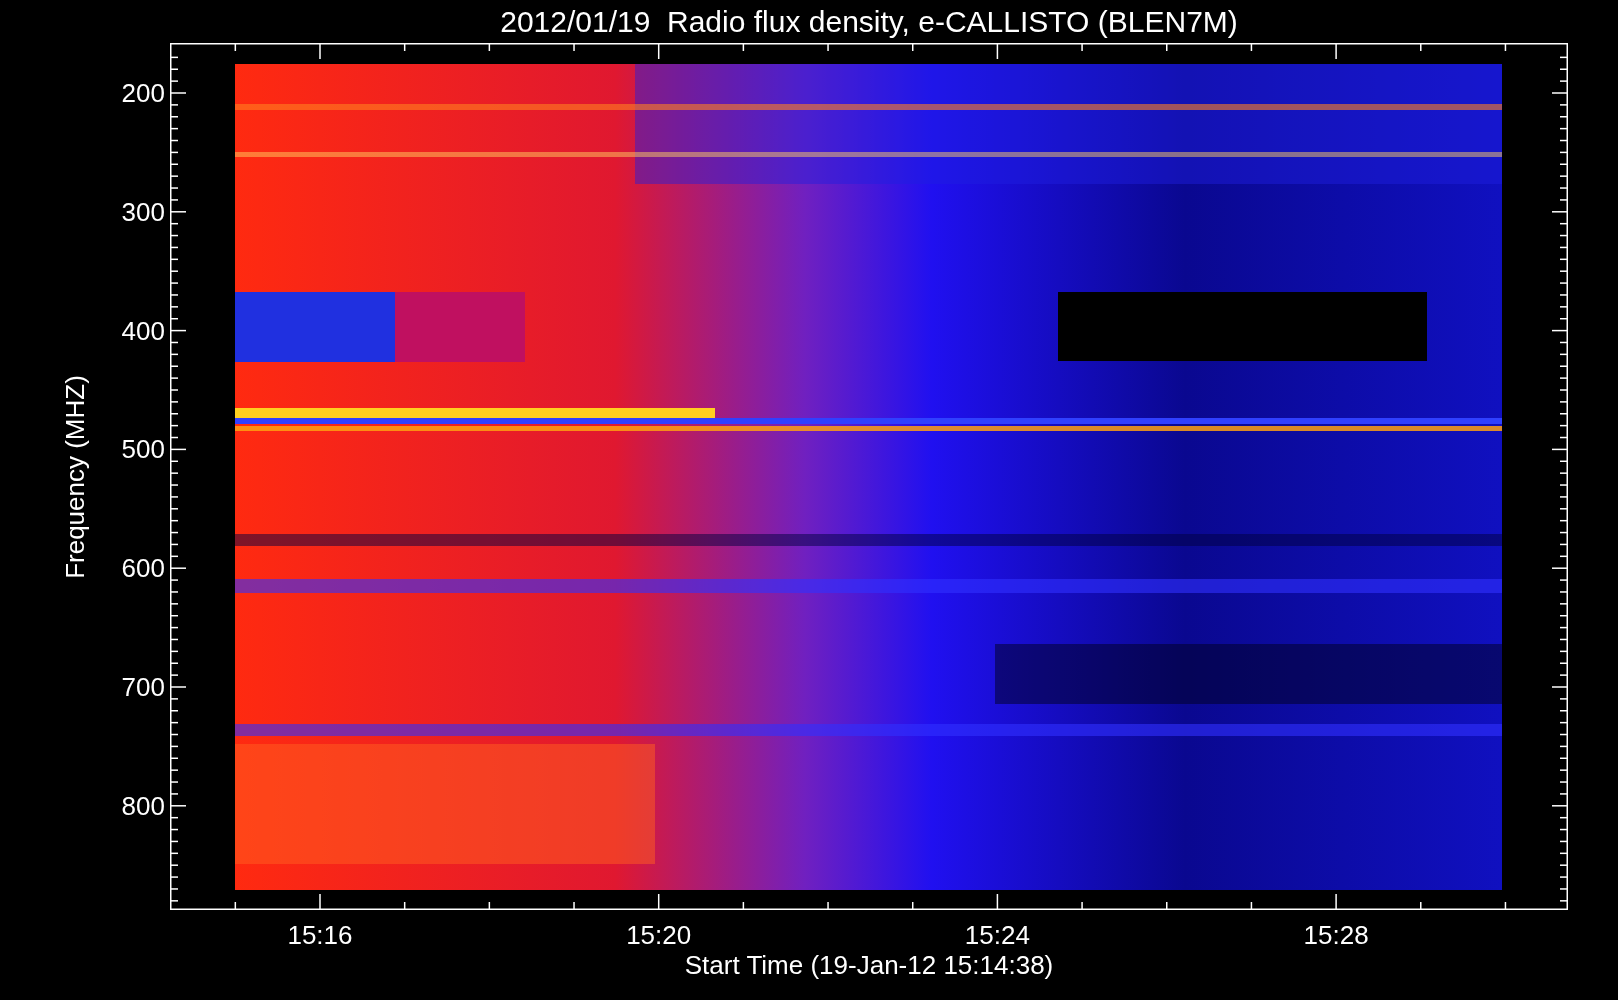 This screenshot has height=1000, width=1618. I want to click on y-axis-label: 400, so click(142, 330).